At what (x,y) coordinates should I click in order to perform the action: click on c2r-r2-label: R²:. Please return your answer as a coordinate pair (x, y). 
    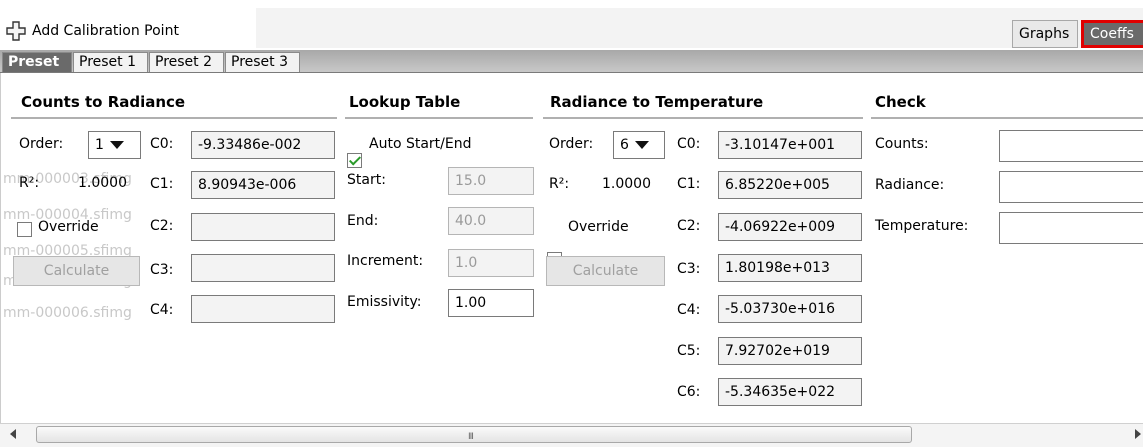
    Looking at the image, I should click on (29, 183).